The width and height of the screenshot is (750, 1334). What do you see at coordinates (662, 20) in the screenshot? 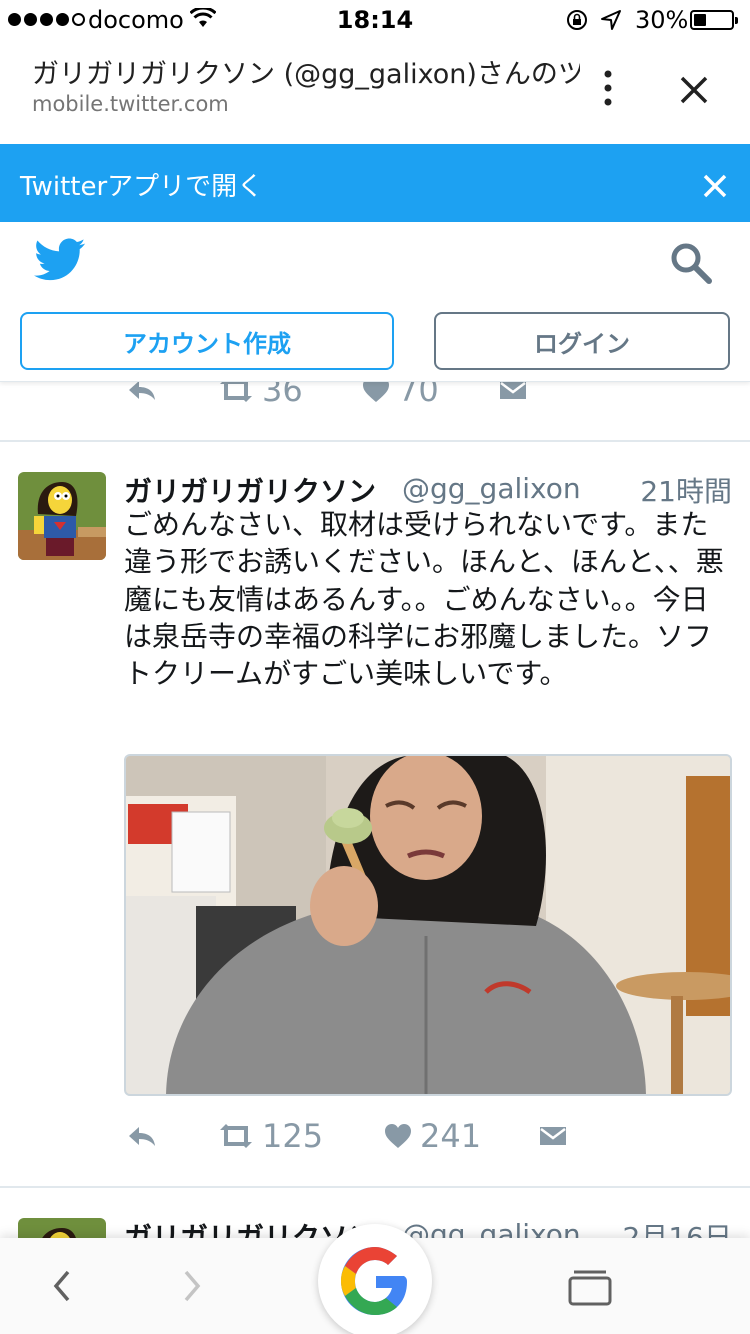
I see `battery-percent: 30%` at bounding box center [662, 20].